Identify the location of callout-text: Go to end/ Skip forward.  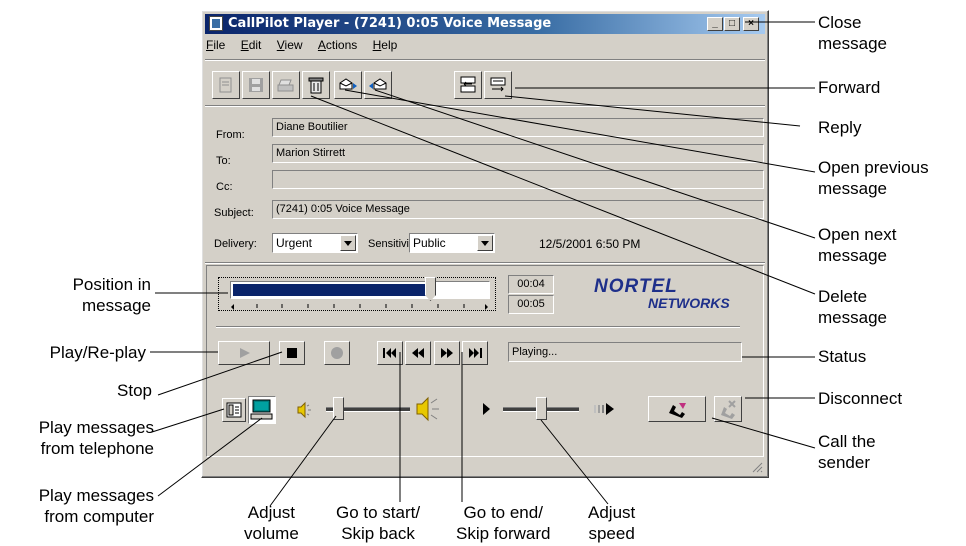
(503, 523).